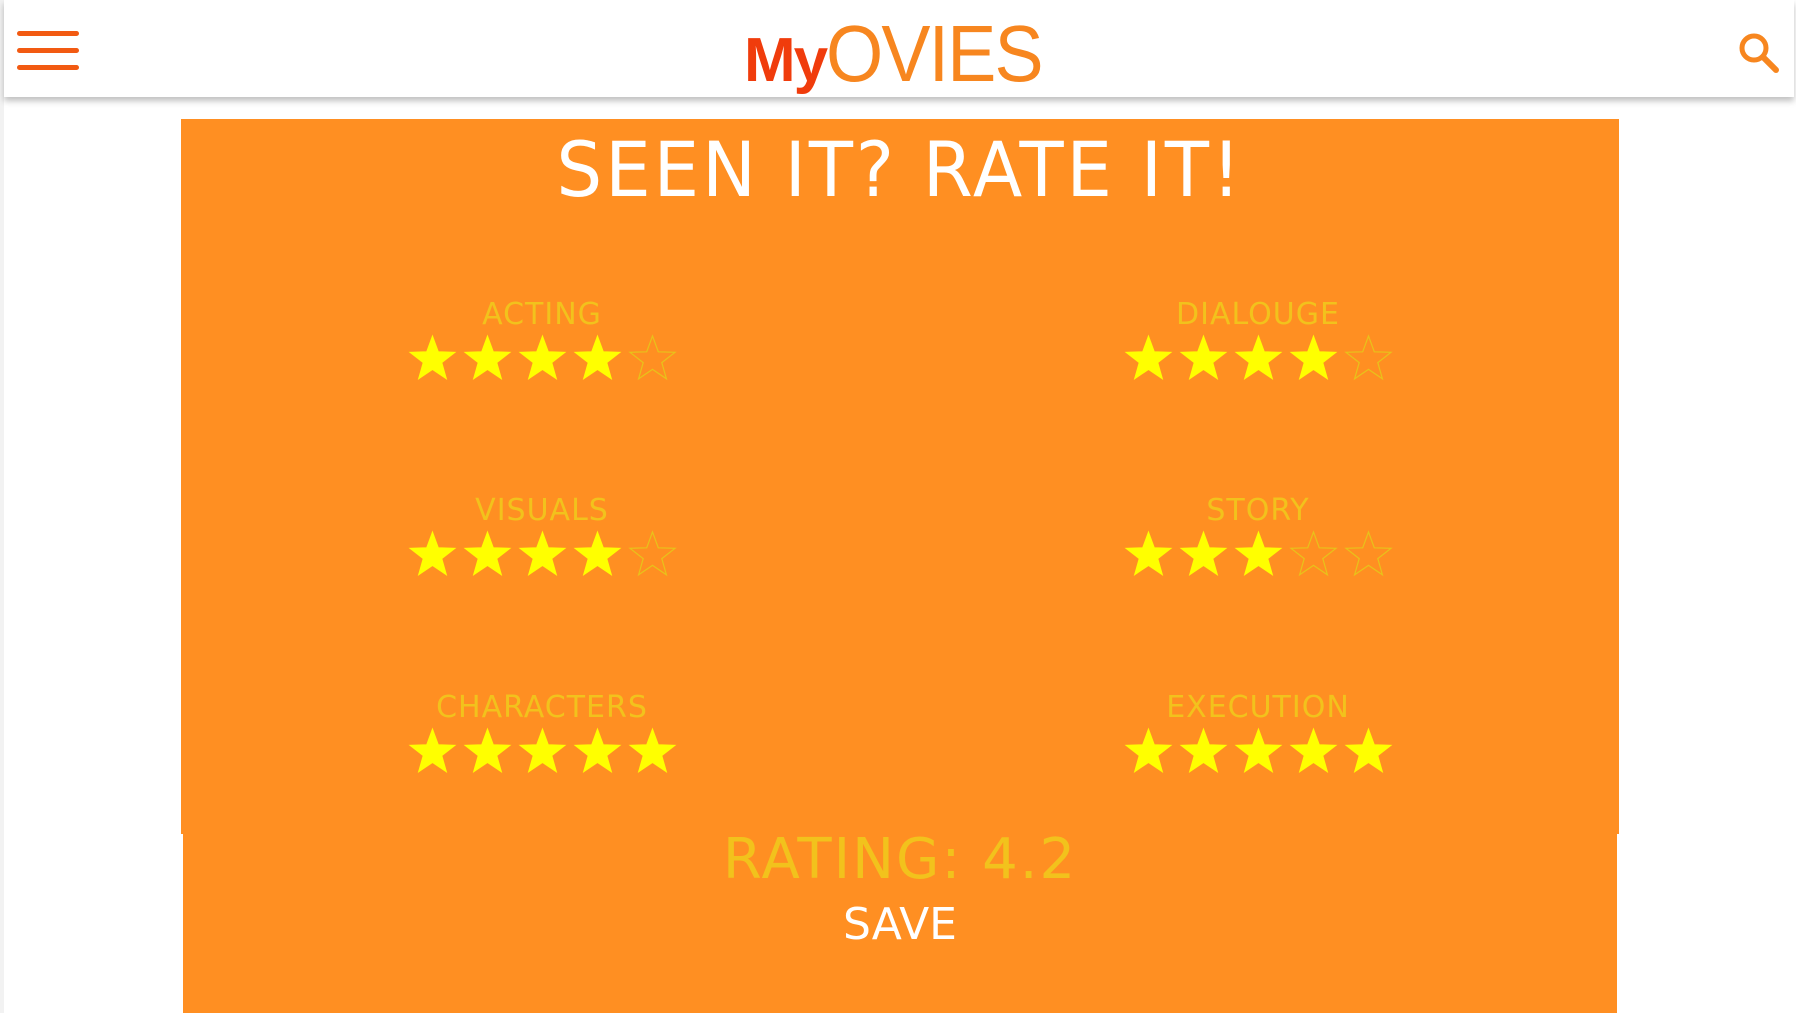 This screenshot has height=1013, width=1796. Describe the element at coordinates (2, 506) in the screenshot. I see `left-edge-strip` at that location.